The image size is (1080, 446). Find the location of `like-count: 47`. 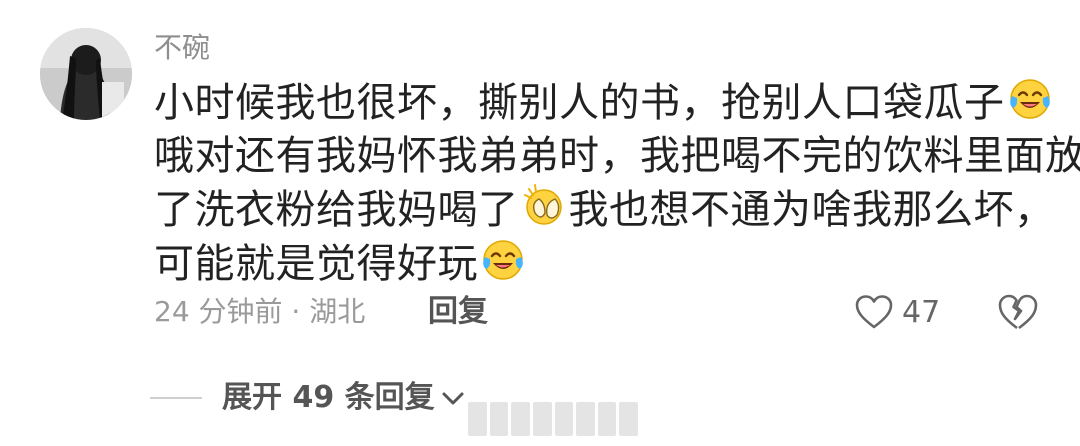

like-count: 47 is located at coordinates (921, 312).